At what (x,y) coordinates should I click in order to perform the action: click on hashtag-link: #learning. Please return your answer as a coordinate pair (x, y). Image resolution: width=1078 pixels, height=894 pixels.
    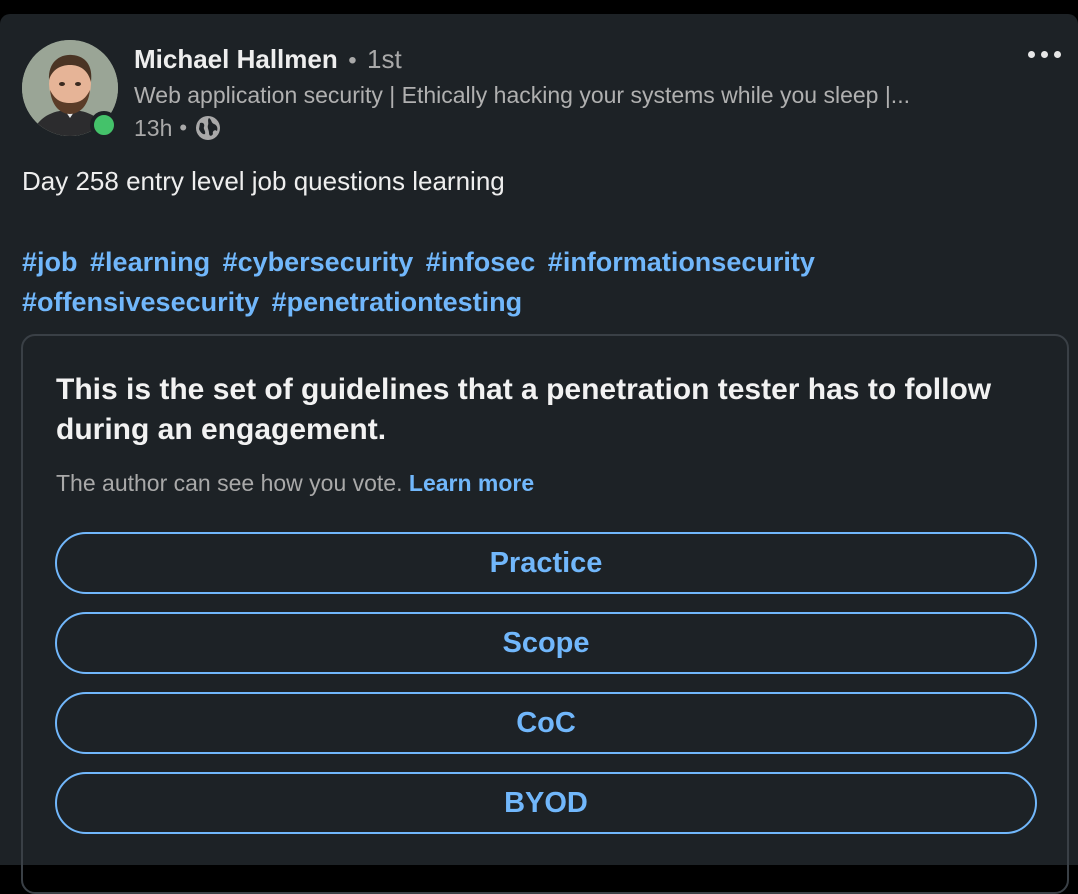
    Looking at the image, I should click on (150, 262).